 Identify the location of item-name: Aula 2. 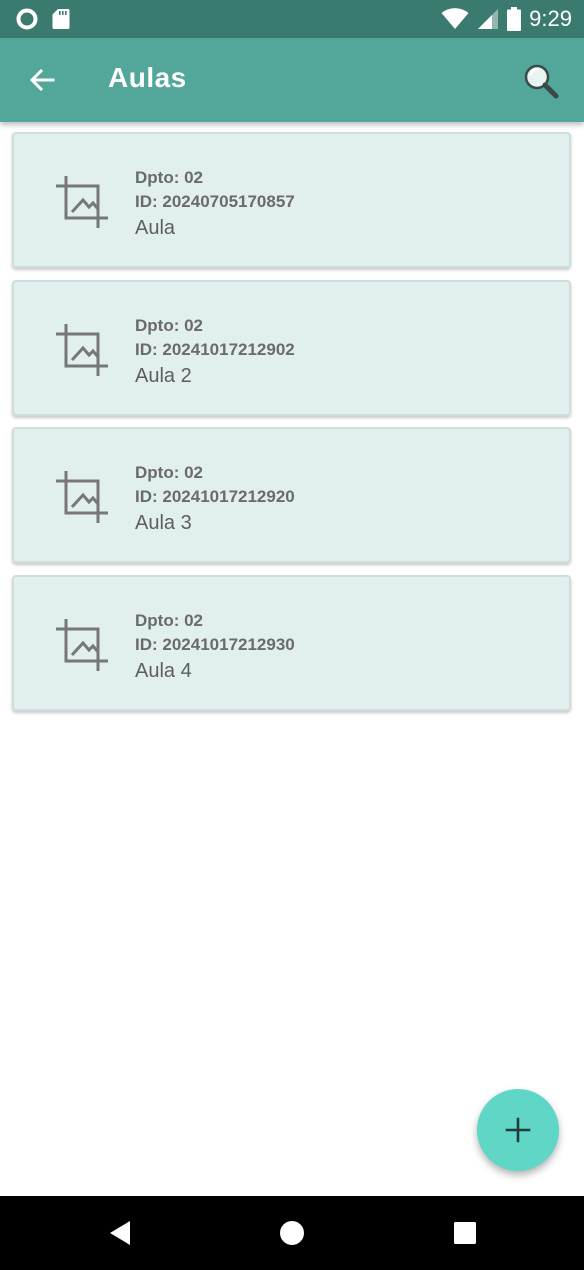
(163, 376).